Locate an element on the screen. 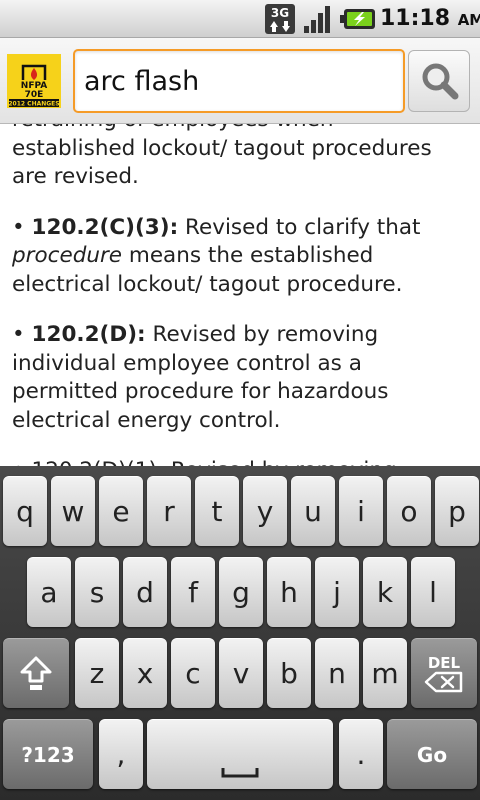 The height and width of the screenshot is (800, 480). key-u: u is located at coordinates (313, 511).